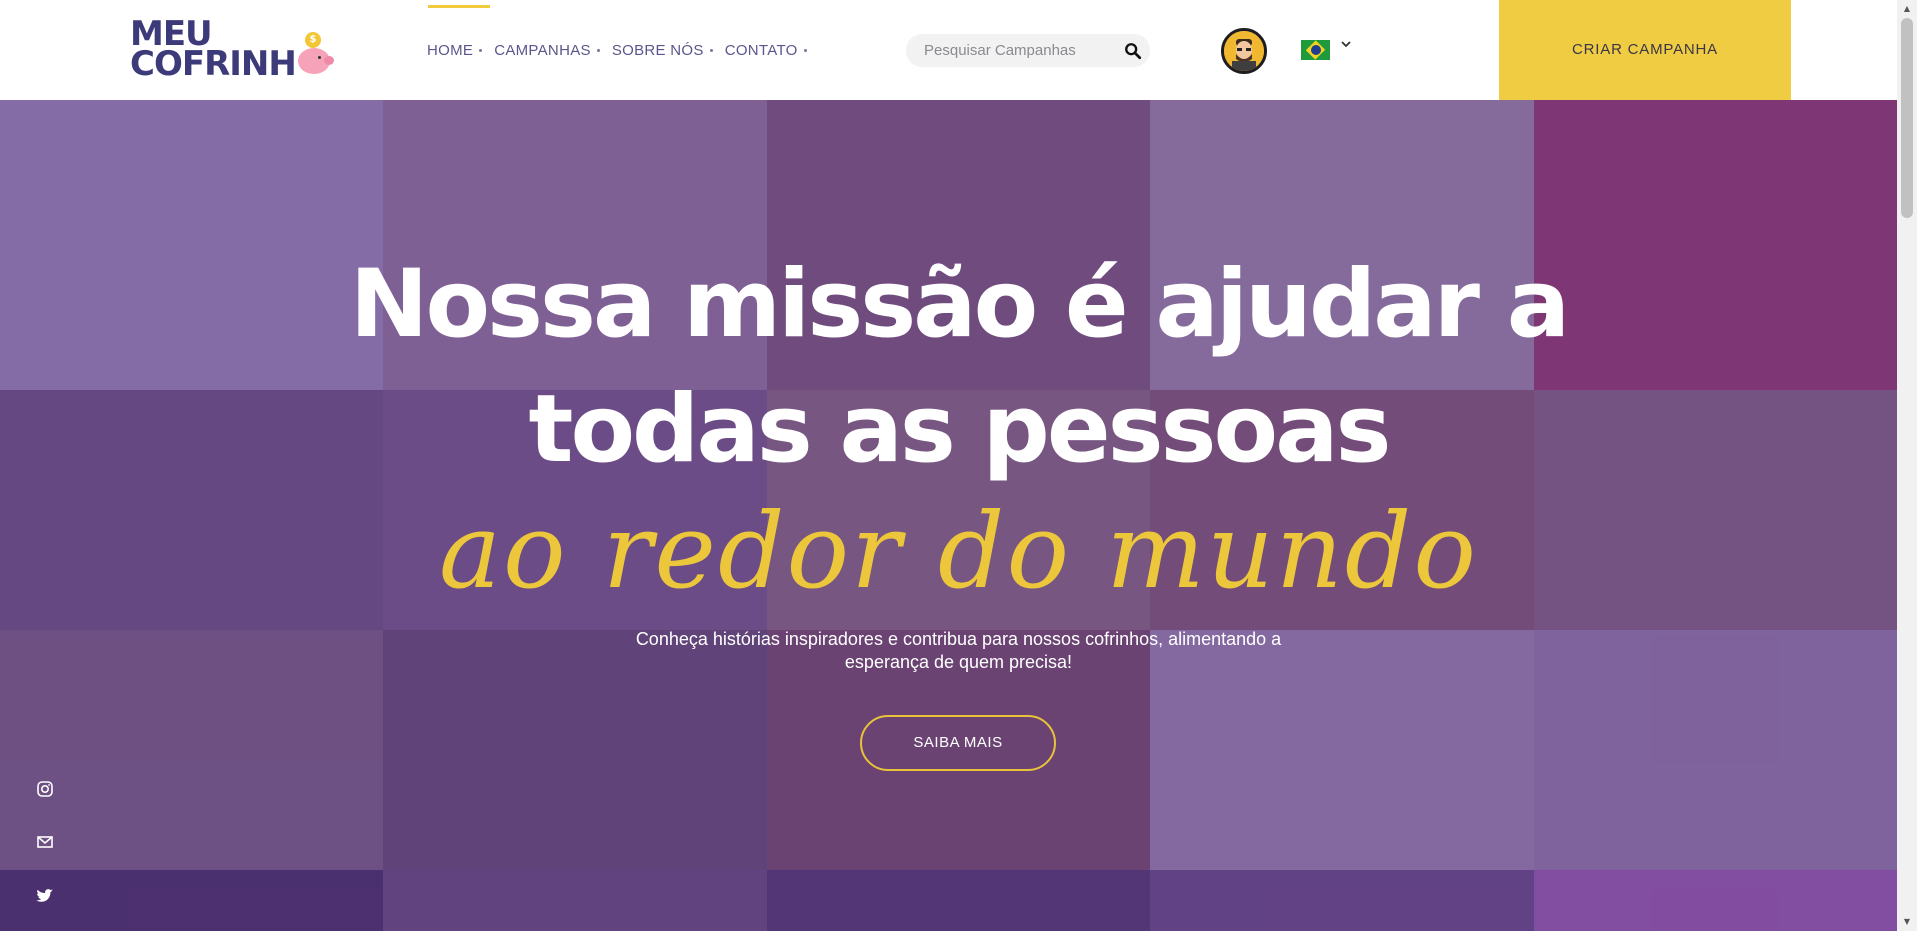 The width and height of the screenshot is (1917, 931). What do you see at coordinates (45, 842) in the screenshot?
I see `mail-icon` at bounding box center [45, 842].